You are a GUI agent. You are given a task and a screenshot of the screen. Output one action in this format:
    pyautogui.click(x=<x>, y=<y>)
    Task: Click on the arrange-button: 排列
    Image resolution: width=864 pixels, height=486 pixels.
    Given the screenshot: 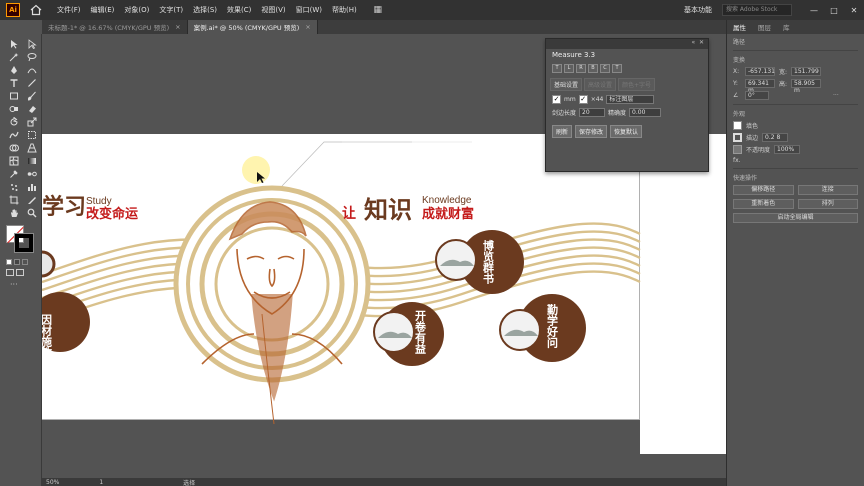 What is the action you would take?
    pyautogui.click(x=827, y=204)
    